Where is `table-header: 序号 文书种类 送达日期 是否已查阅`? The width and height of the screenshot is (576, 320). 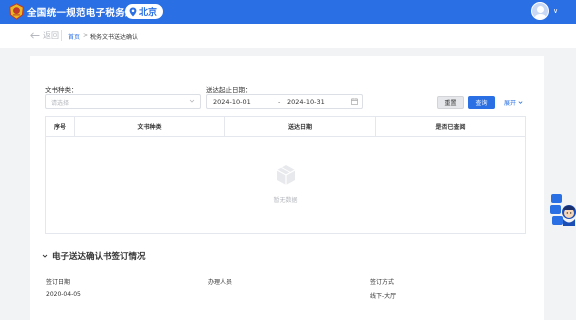
table-header: 序号 文书种类 送达日期 是否已查阅 is located at coordinates (285, 127).